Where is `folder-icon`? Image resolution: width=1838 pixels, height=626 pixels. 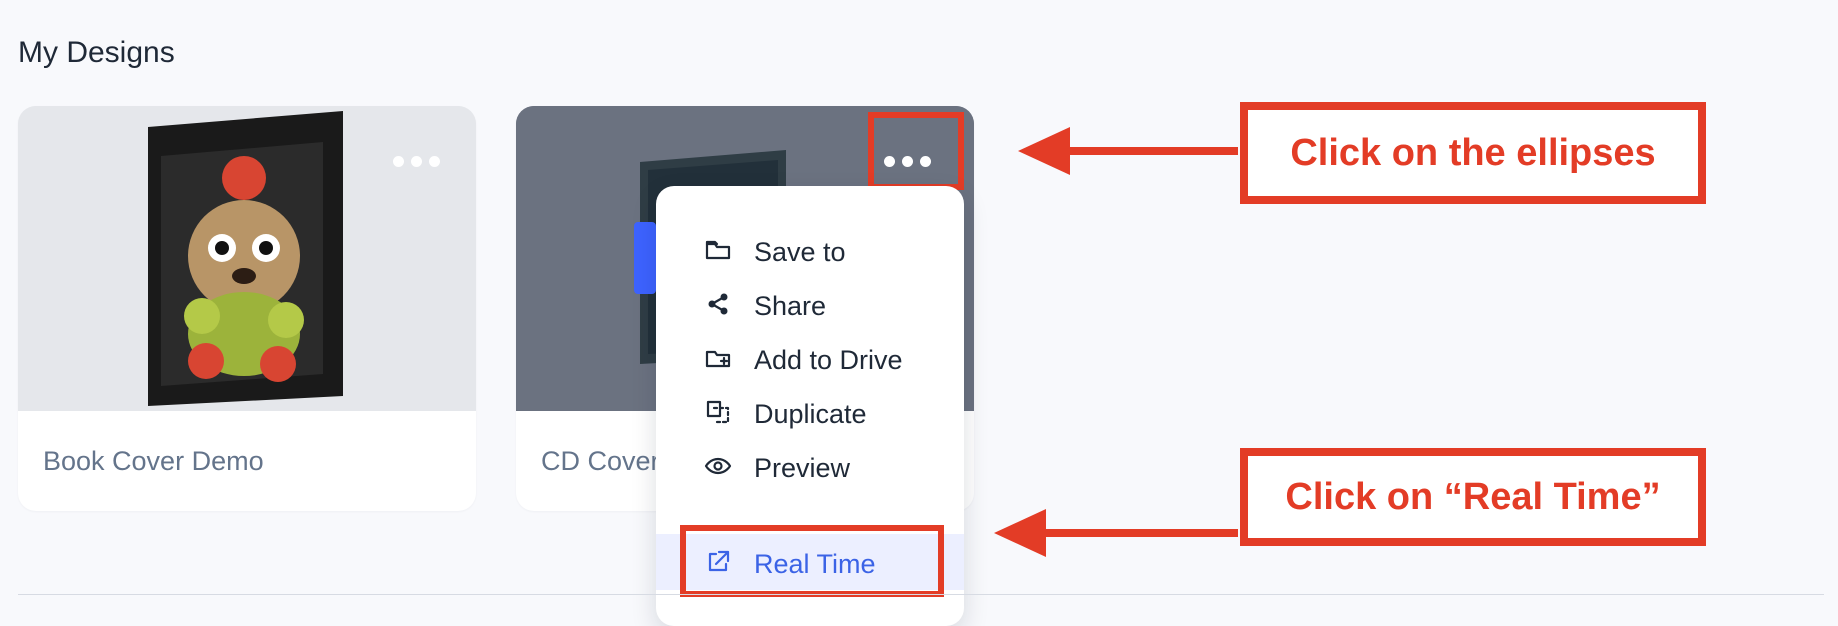 folder-icon is located at coordinates (718, 250).